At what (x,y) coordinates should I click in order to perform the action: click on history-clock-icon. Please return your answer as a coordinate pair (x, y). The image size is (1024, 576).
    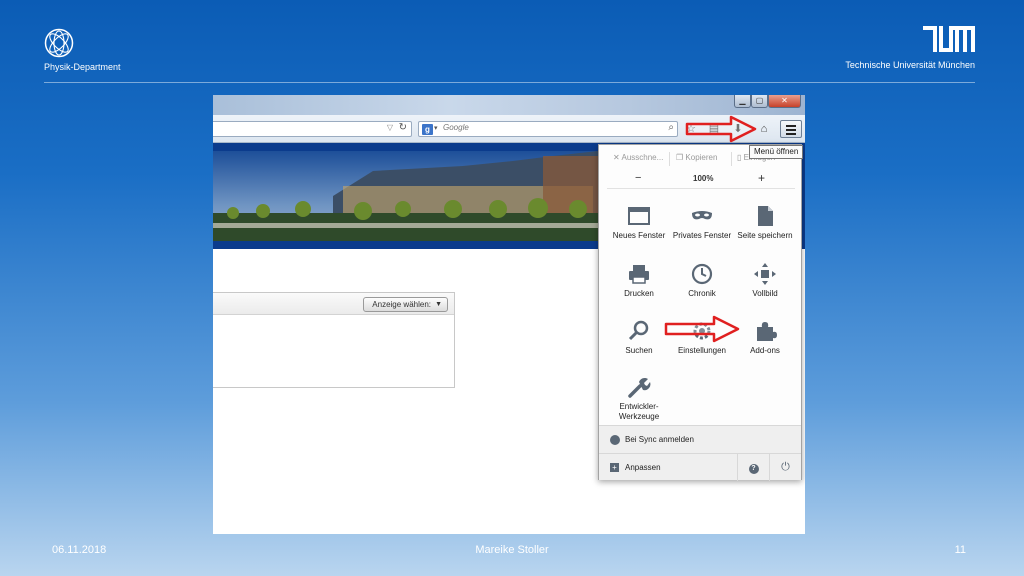
    Looking at the image, I should click on (702, 274).